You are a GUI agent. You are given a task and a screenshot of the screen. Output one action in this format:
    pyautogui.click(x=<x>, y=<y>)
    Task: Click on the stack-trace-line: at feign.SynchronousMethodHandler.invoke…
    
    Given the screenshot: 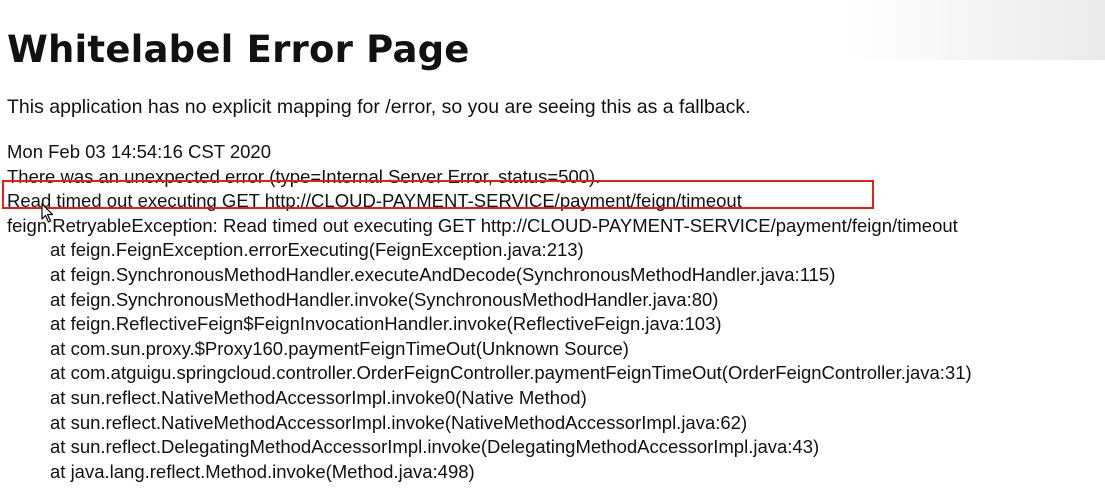 What is the action you would take?
    pyautogui.click(x=384, y=299)
    